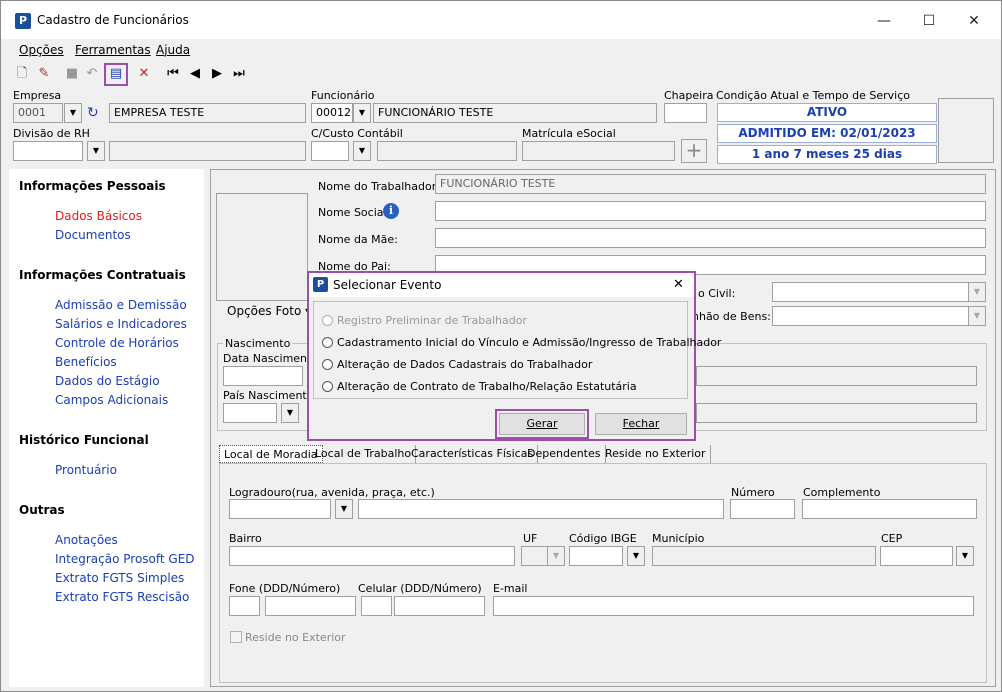 The width and height of the screenshot is (1002, 692). Describe the element at coordinates (92, 74) in the screenshot. I see `undo-icon: ↶` at that location.